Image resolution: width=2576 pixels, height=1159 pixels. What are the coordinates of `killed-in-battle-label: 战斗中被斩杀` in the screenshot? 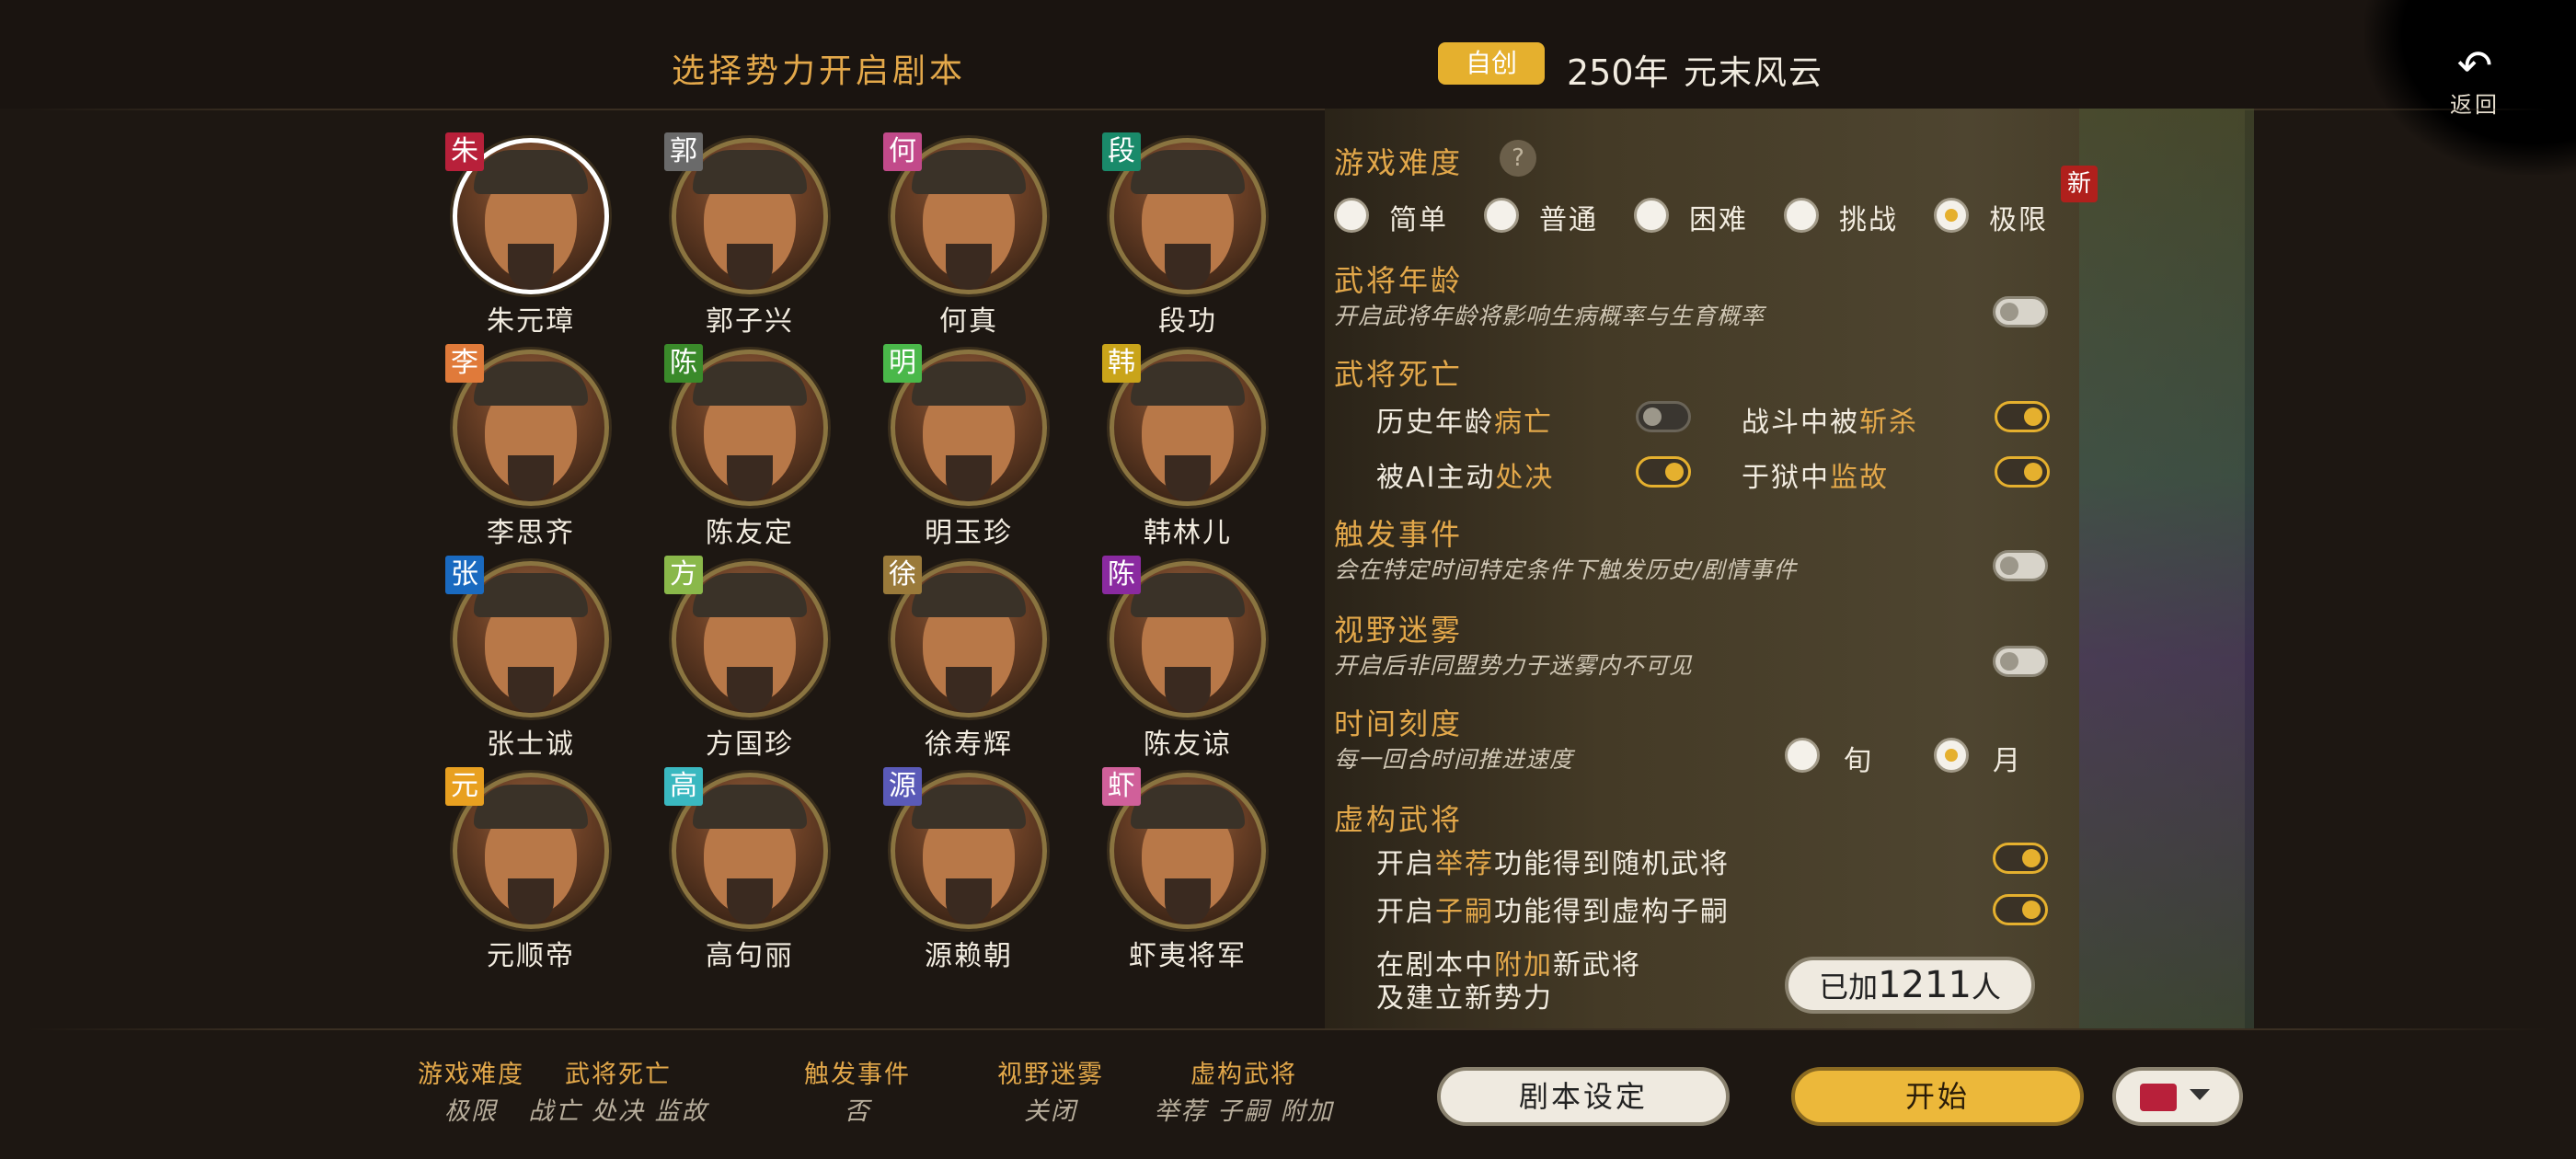 It's located at (1830, 423).